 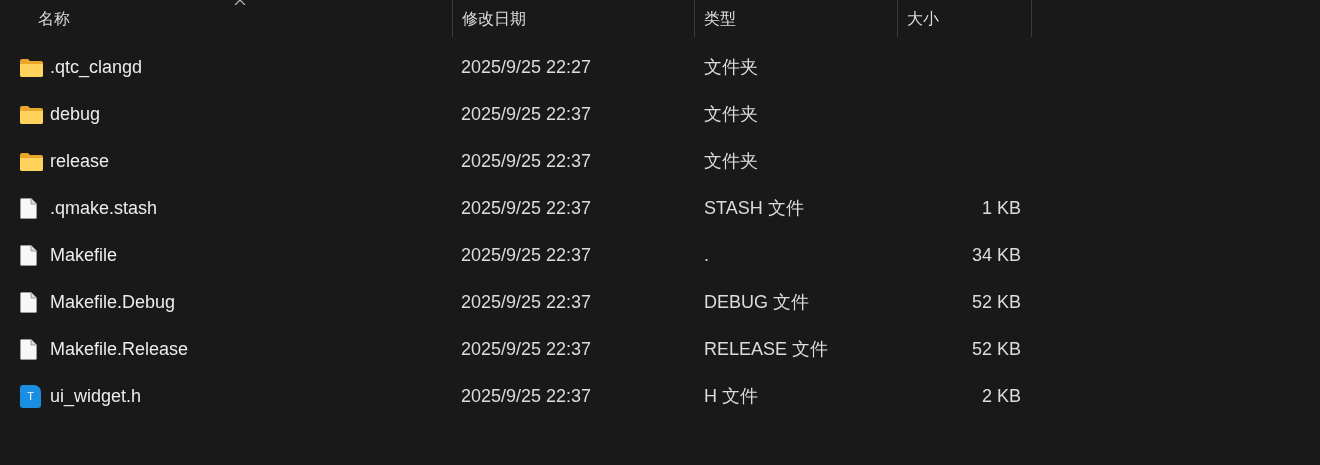 What do you see at coordinates (795, 18) in the screenshot?
I see `column-header: 类型` at bounding box center [795, 18].